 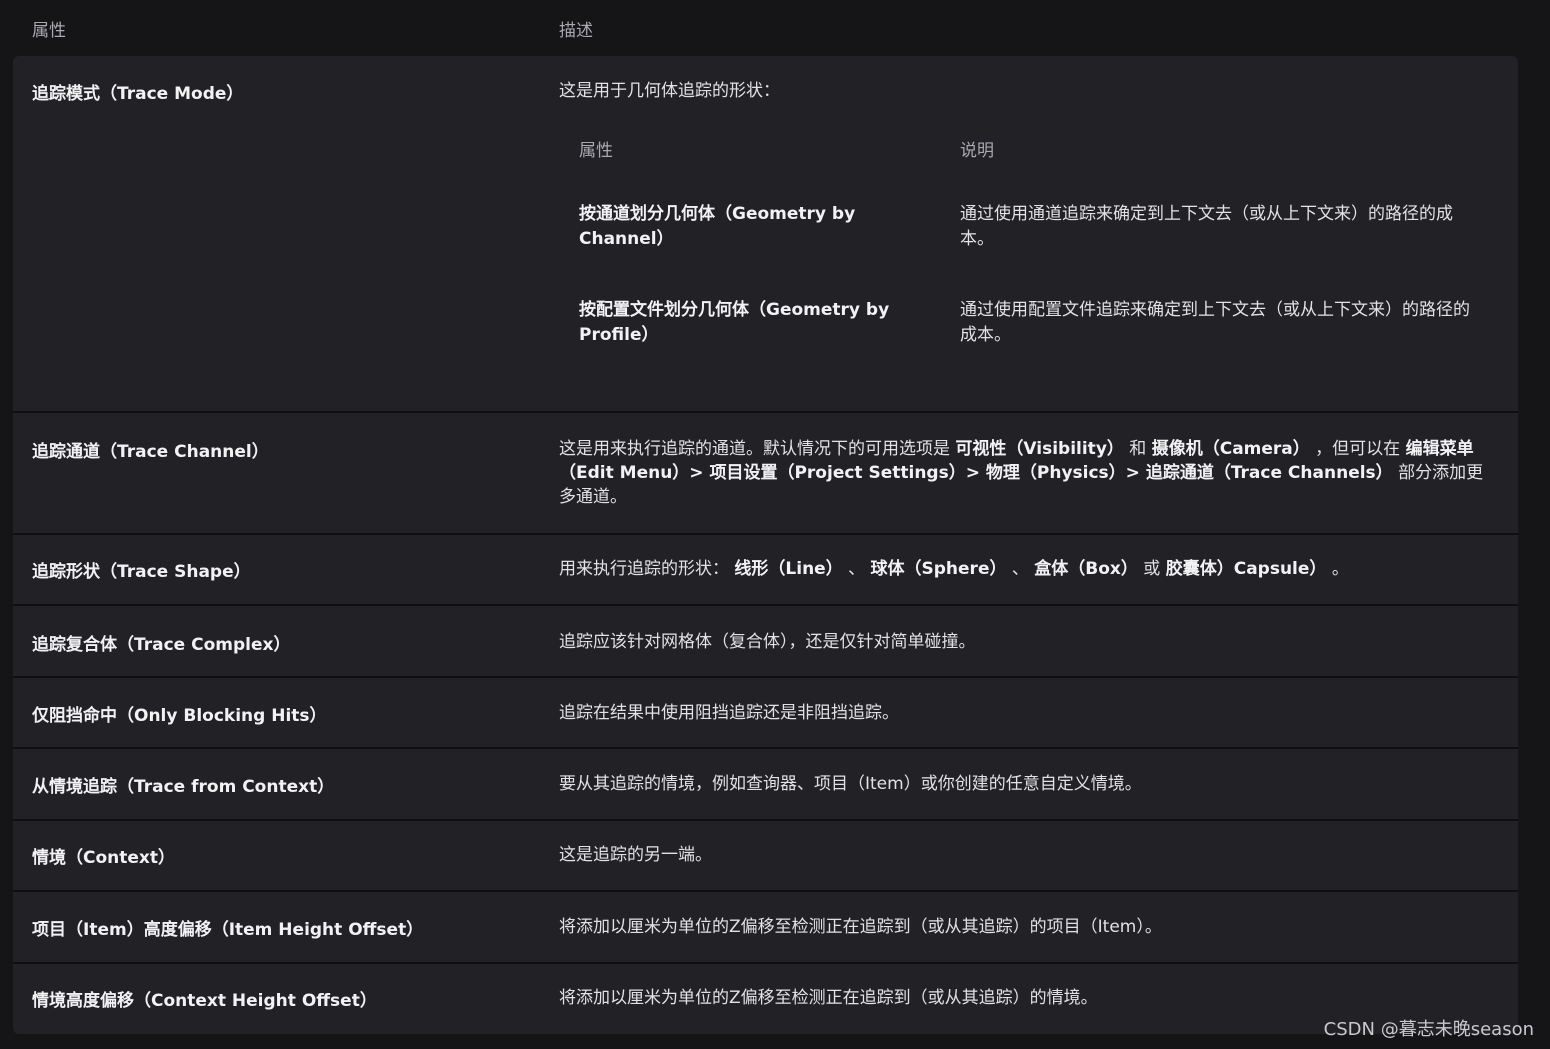 I want to click on description-text: 。, so click(x=1337, y=569).